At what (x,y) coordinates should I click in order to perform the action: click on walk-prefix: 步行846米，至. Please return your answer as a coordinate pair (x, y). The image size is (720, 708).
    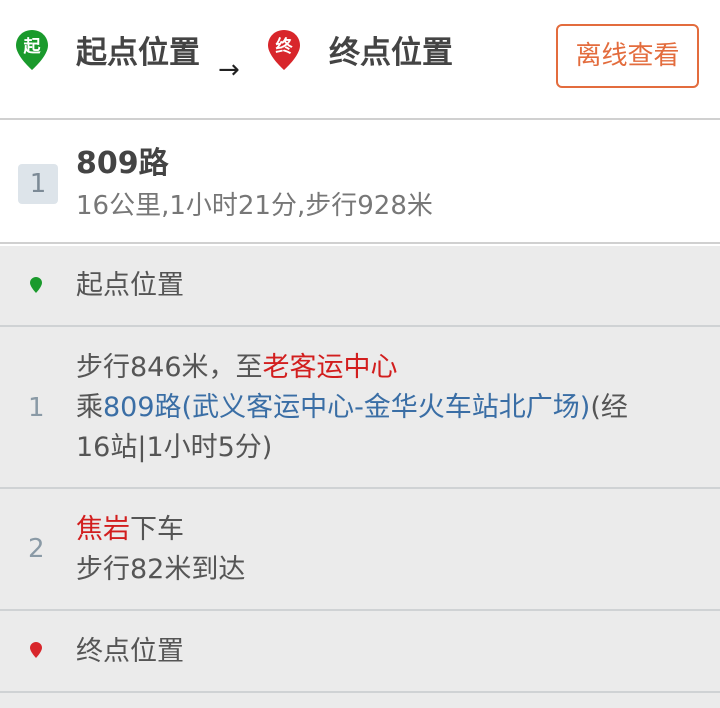
    Looking at the image, I should click on (169, 367).